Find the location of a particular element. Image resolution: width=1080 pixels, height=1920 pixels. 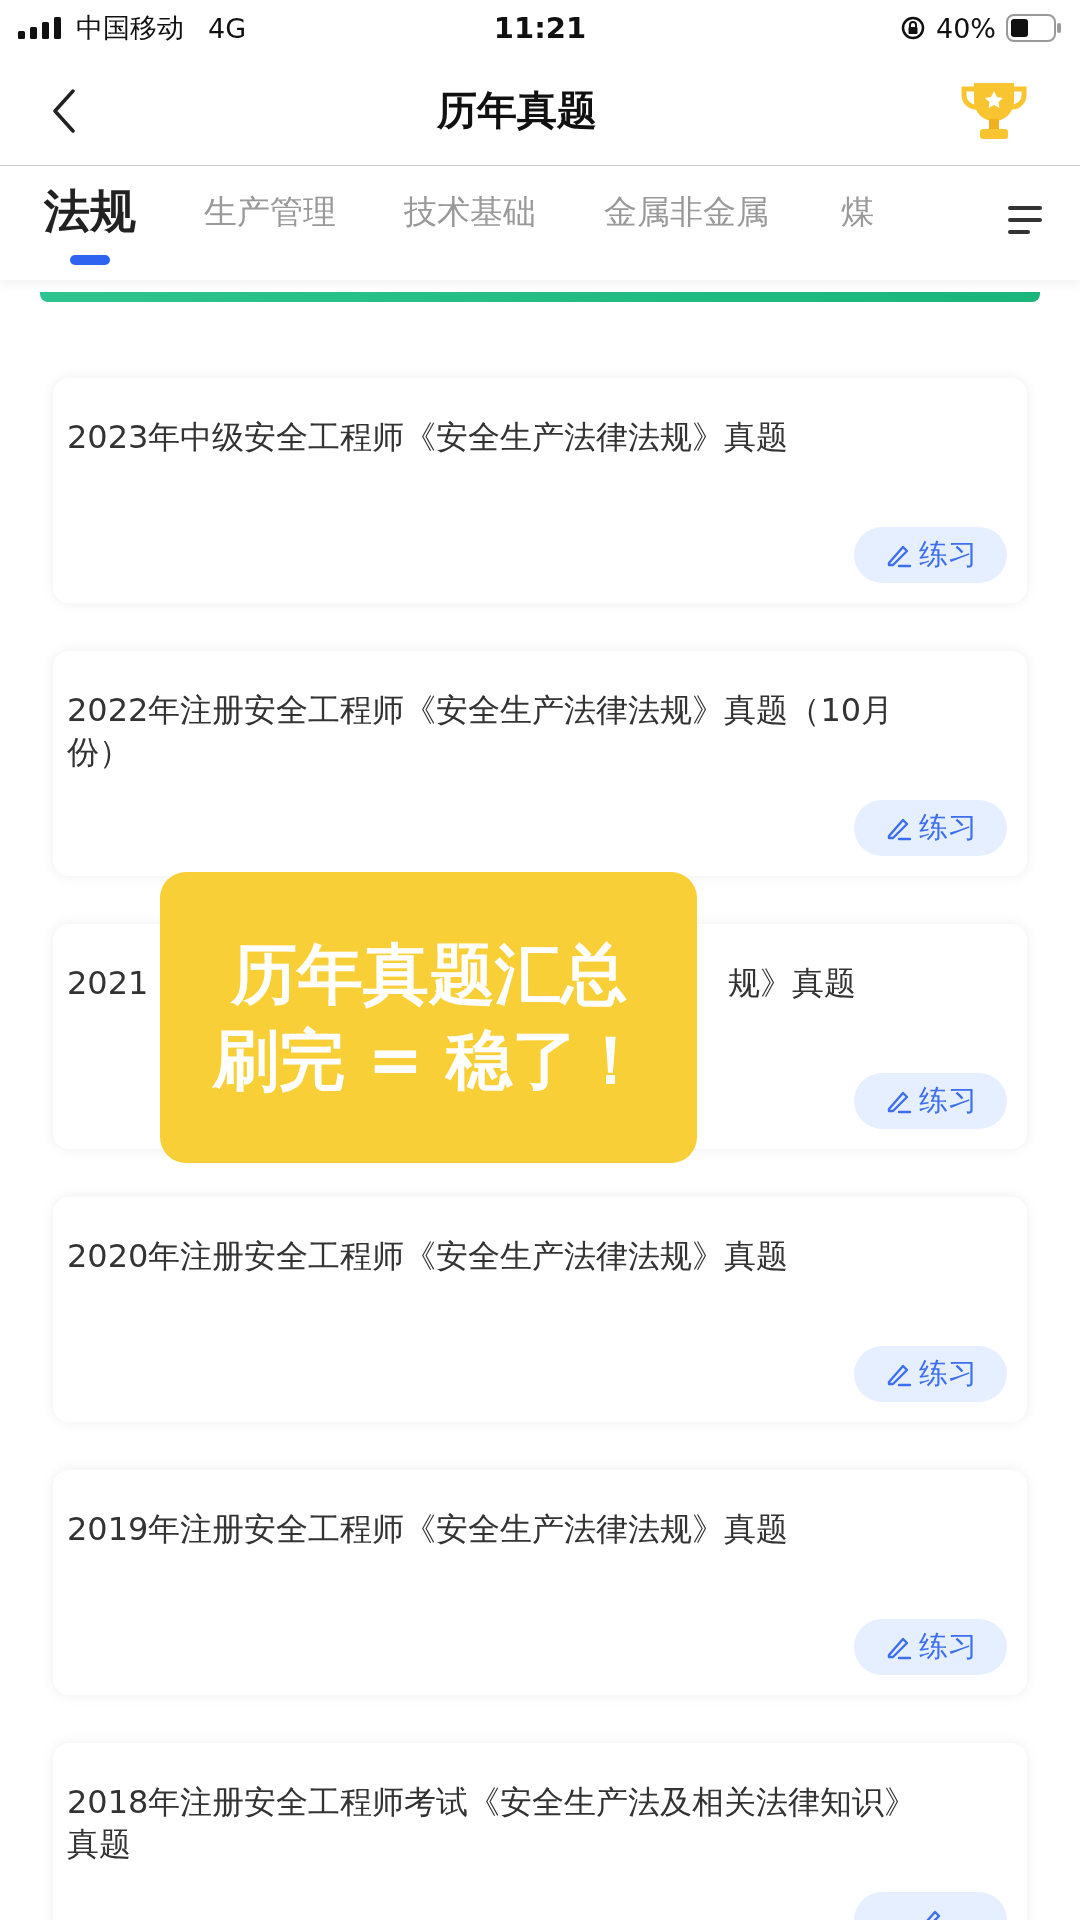

exam-title: 2021 is located at coordinates (108, 983).